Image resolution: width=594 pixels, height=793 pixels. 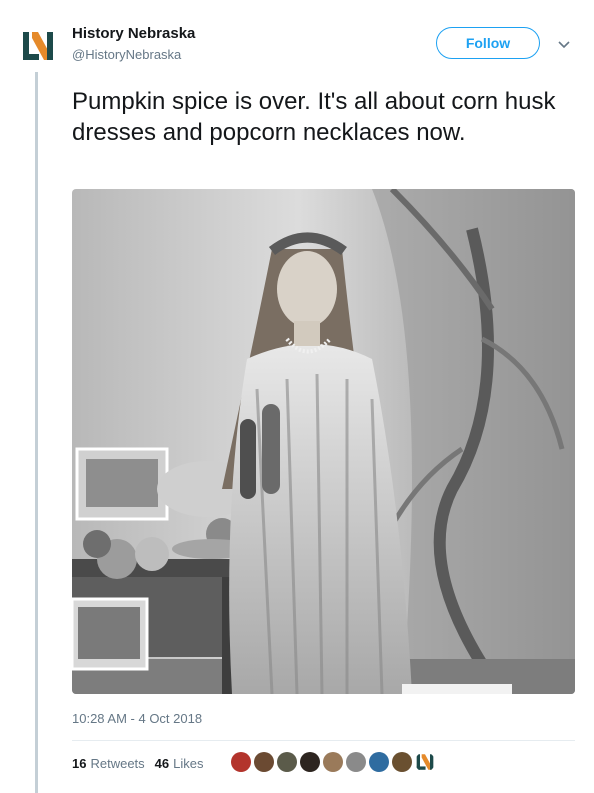 What do you see at coordinates (36, 432) in the screenshot?
I see `thread-line` at bounding box center [36, 432].